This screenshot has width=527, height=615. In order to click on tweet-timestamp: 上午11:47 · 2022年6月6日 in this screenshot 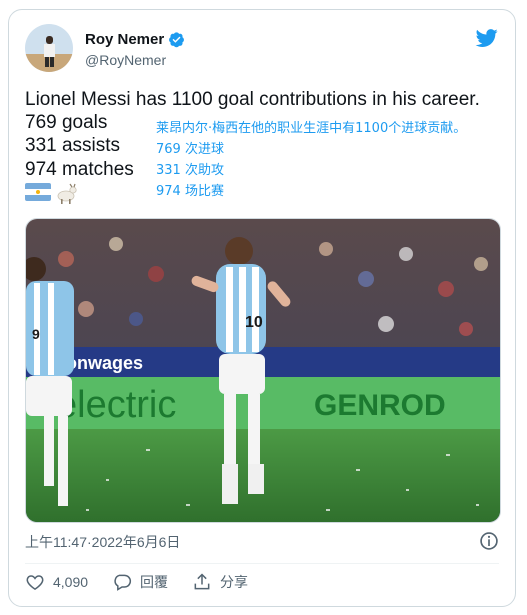, I will do `click(102, 542)`.